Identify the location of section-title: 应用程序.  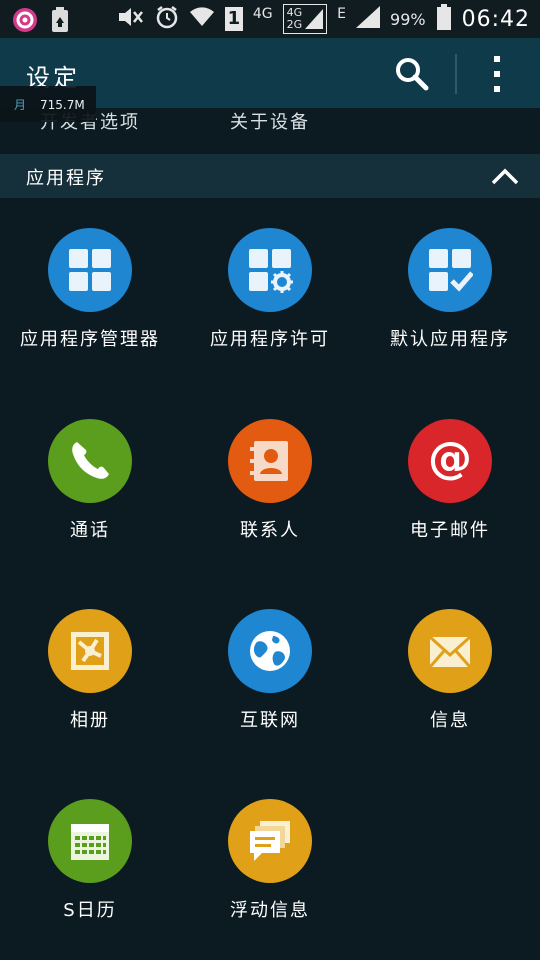
(66, 178).